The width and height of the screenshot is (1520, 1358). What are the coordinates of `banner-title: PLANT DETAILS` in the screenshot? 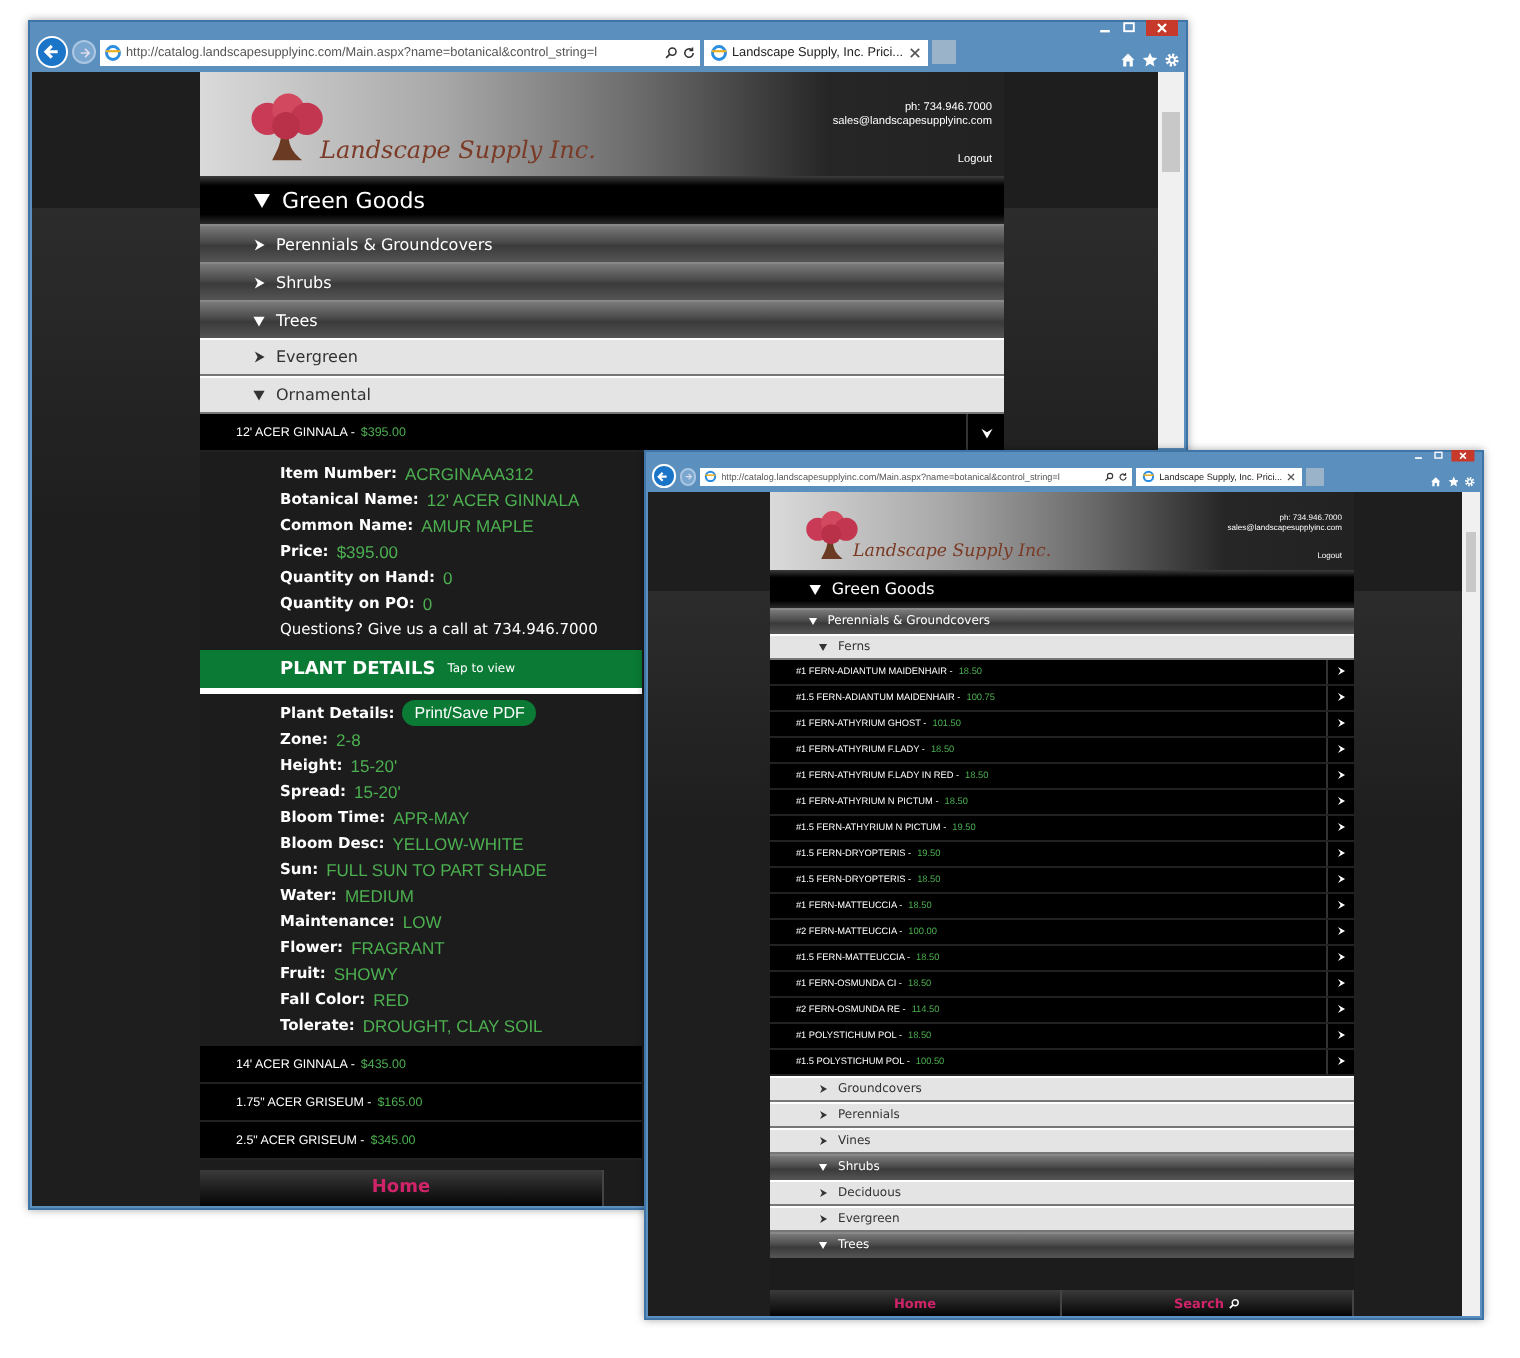 It's located at (358, 669).